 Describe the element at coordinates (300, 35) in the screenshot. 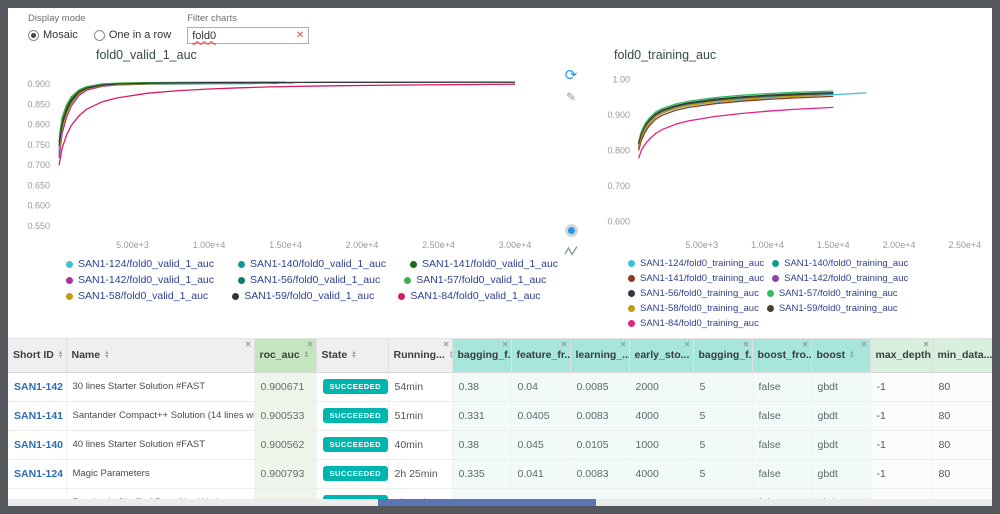

I see `clear-filter-icon: ✕` at that location.